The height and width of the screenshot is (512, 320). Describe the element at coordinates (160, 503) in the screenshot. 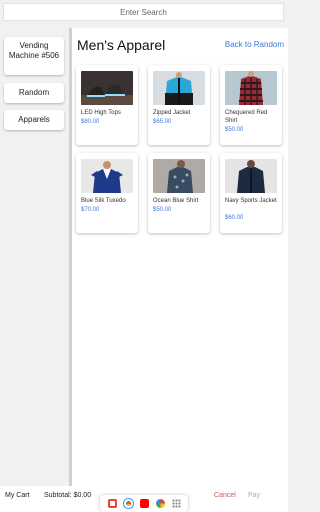

I see `photos-icon` at that location.